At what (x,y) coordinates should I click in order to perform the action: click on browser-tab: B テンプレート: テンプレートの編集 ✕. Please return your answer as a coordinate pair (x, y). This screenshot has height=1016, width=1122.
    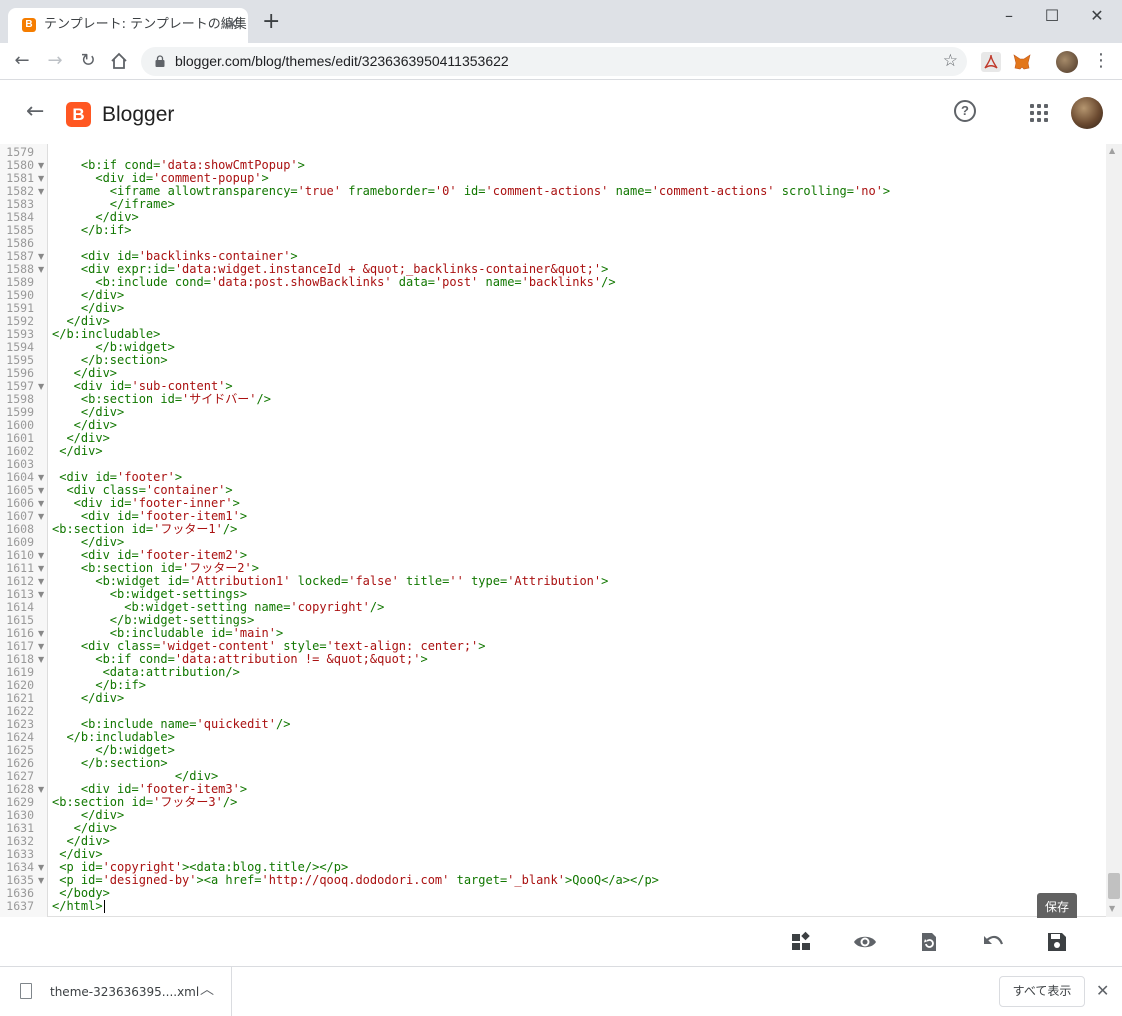
    Looking at the image, I should click on (128, 25).